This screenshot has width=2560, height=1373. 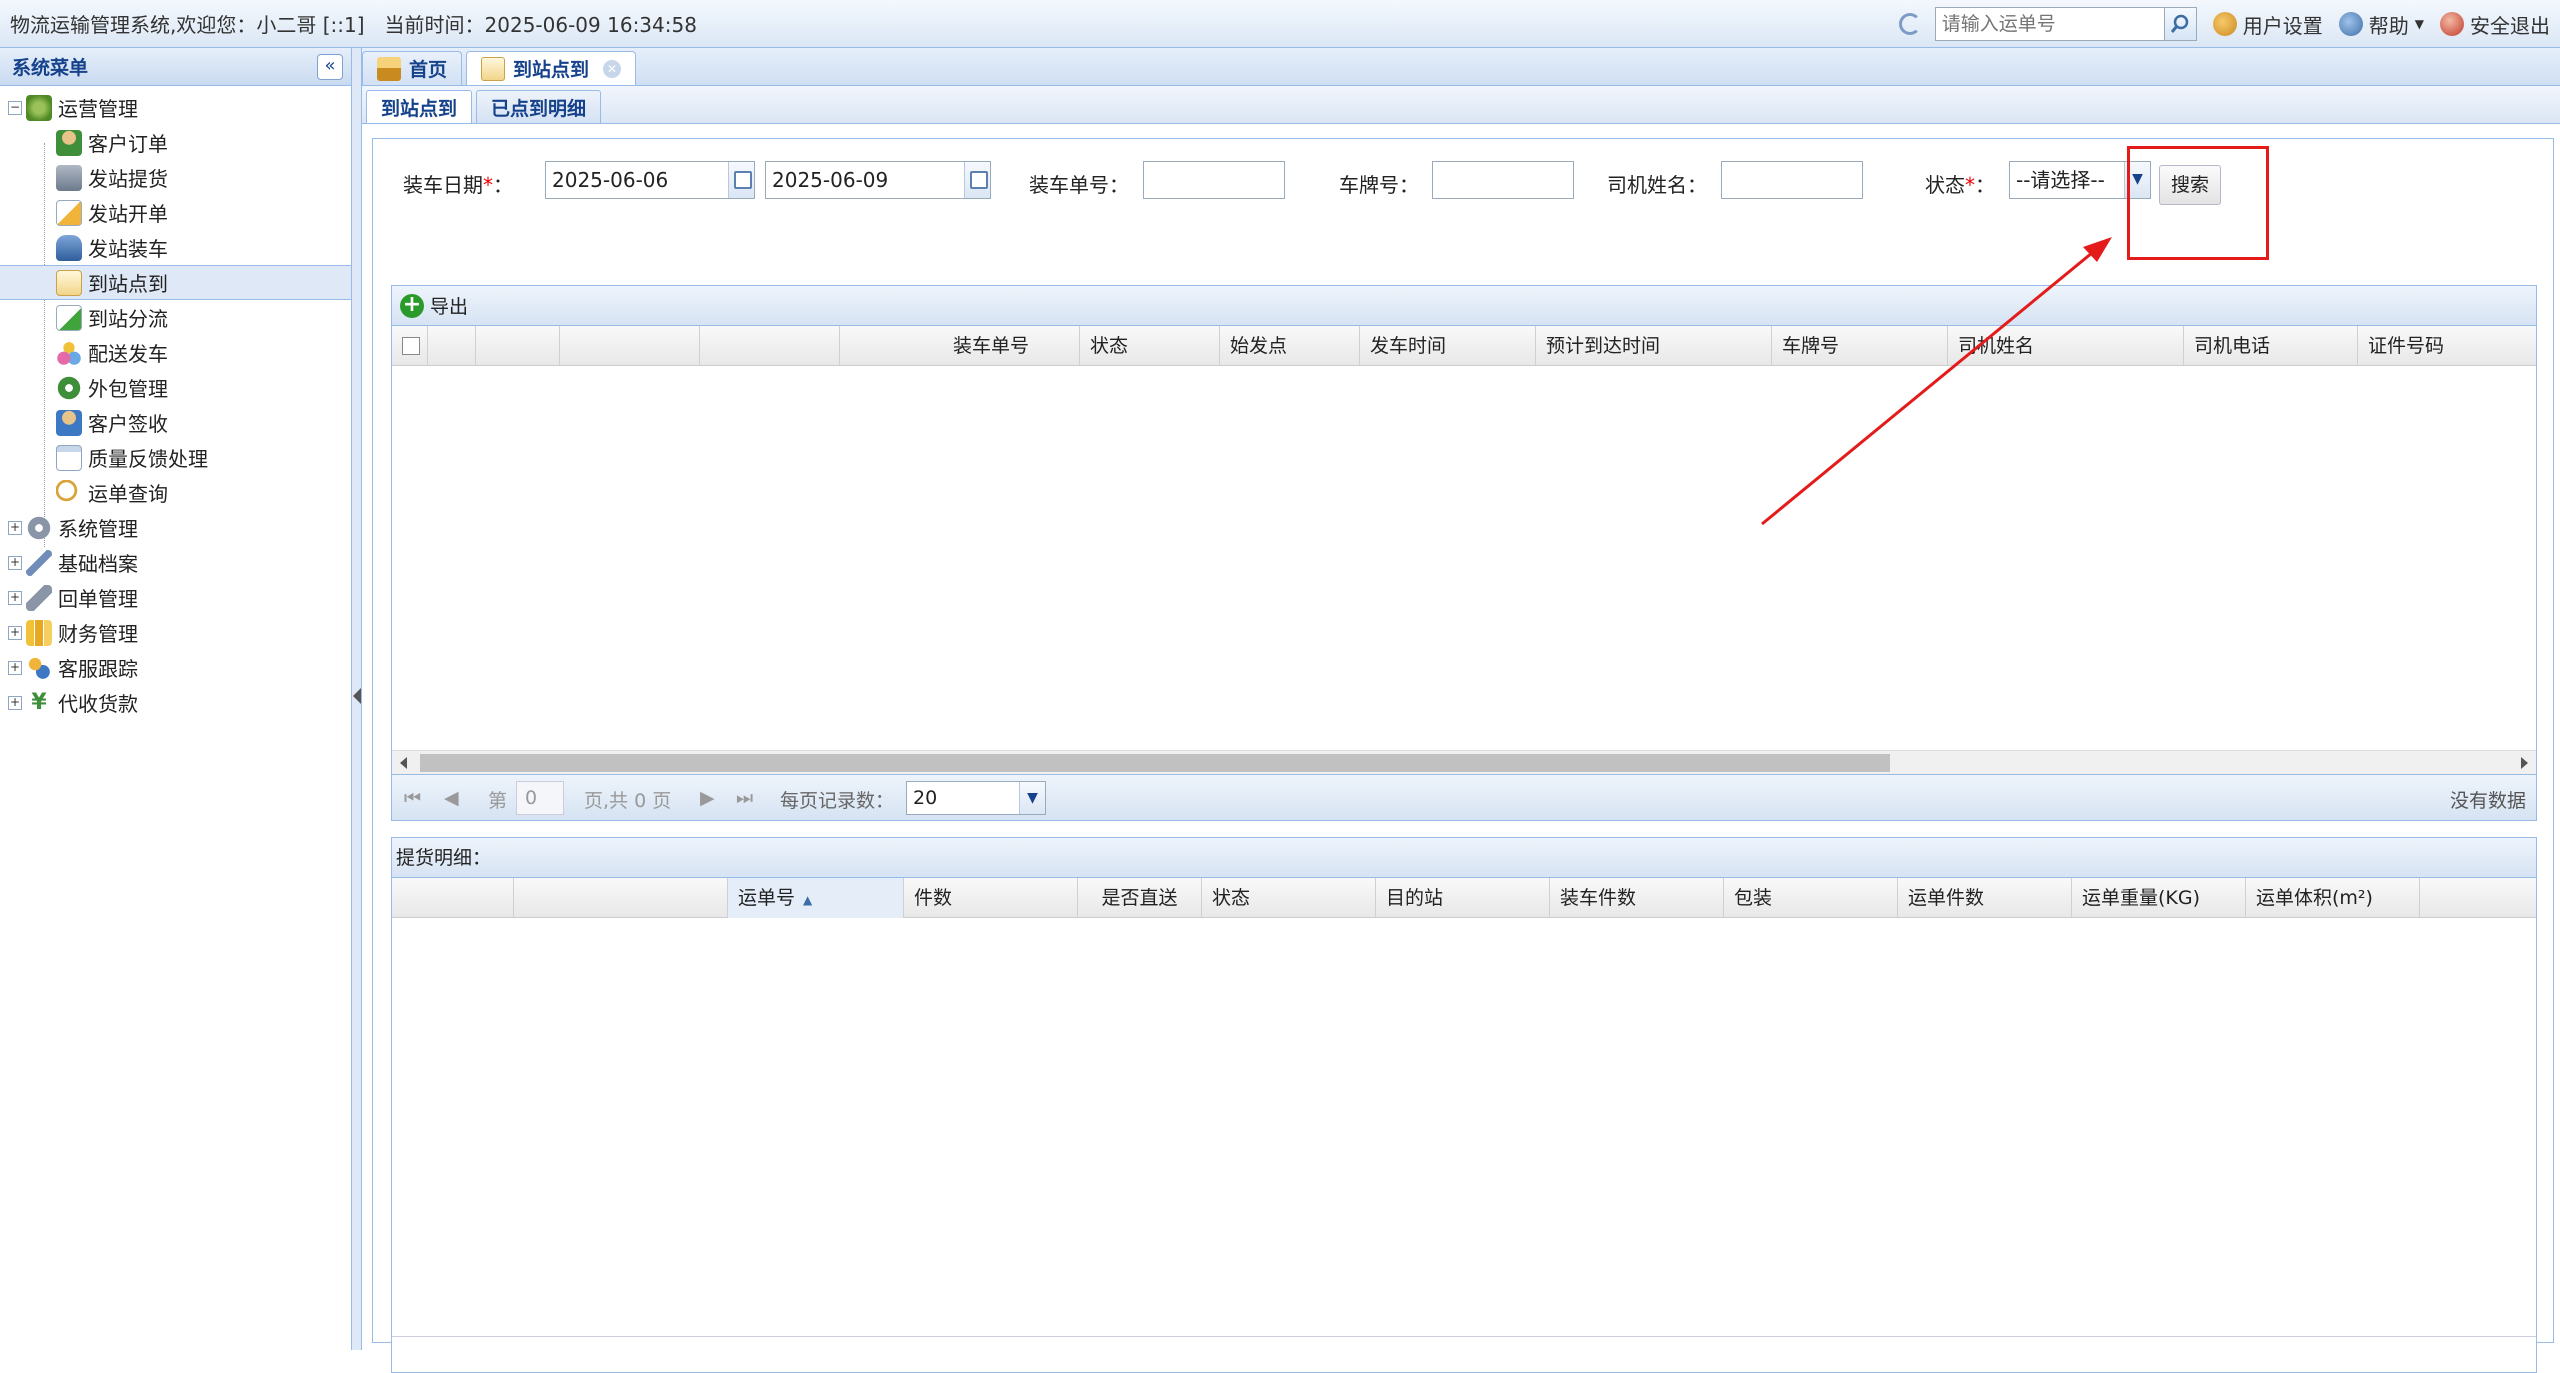 What do you see at coordinates (707, 798) in the screenshot?
I see `next-page-icon: ▶` at bounding box center [707, 798].